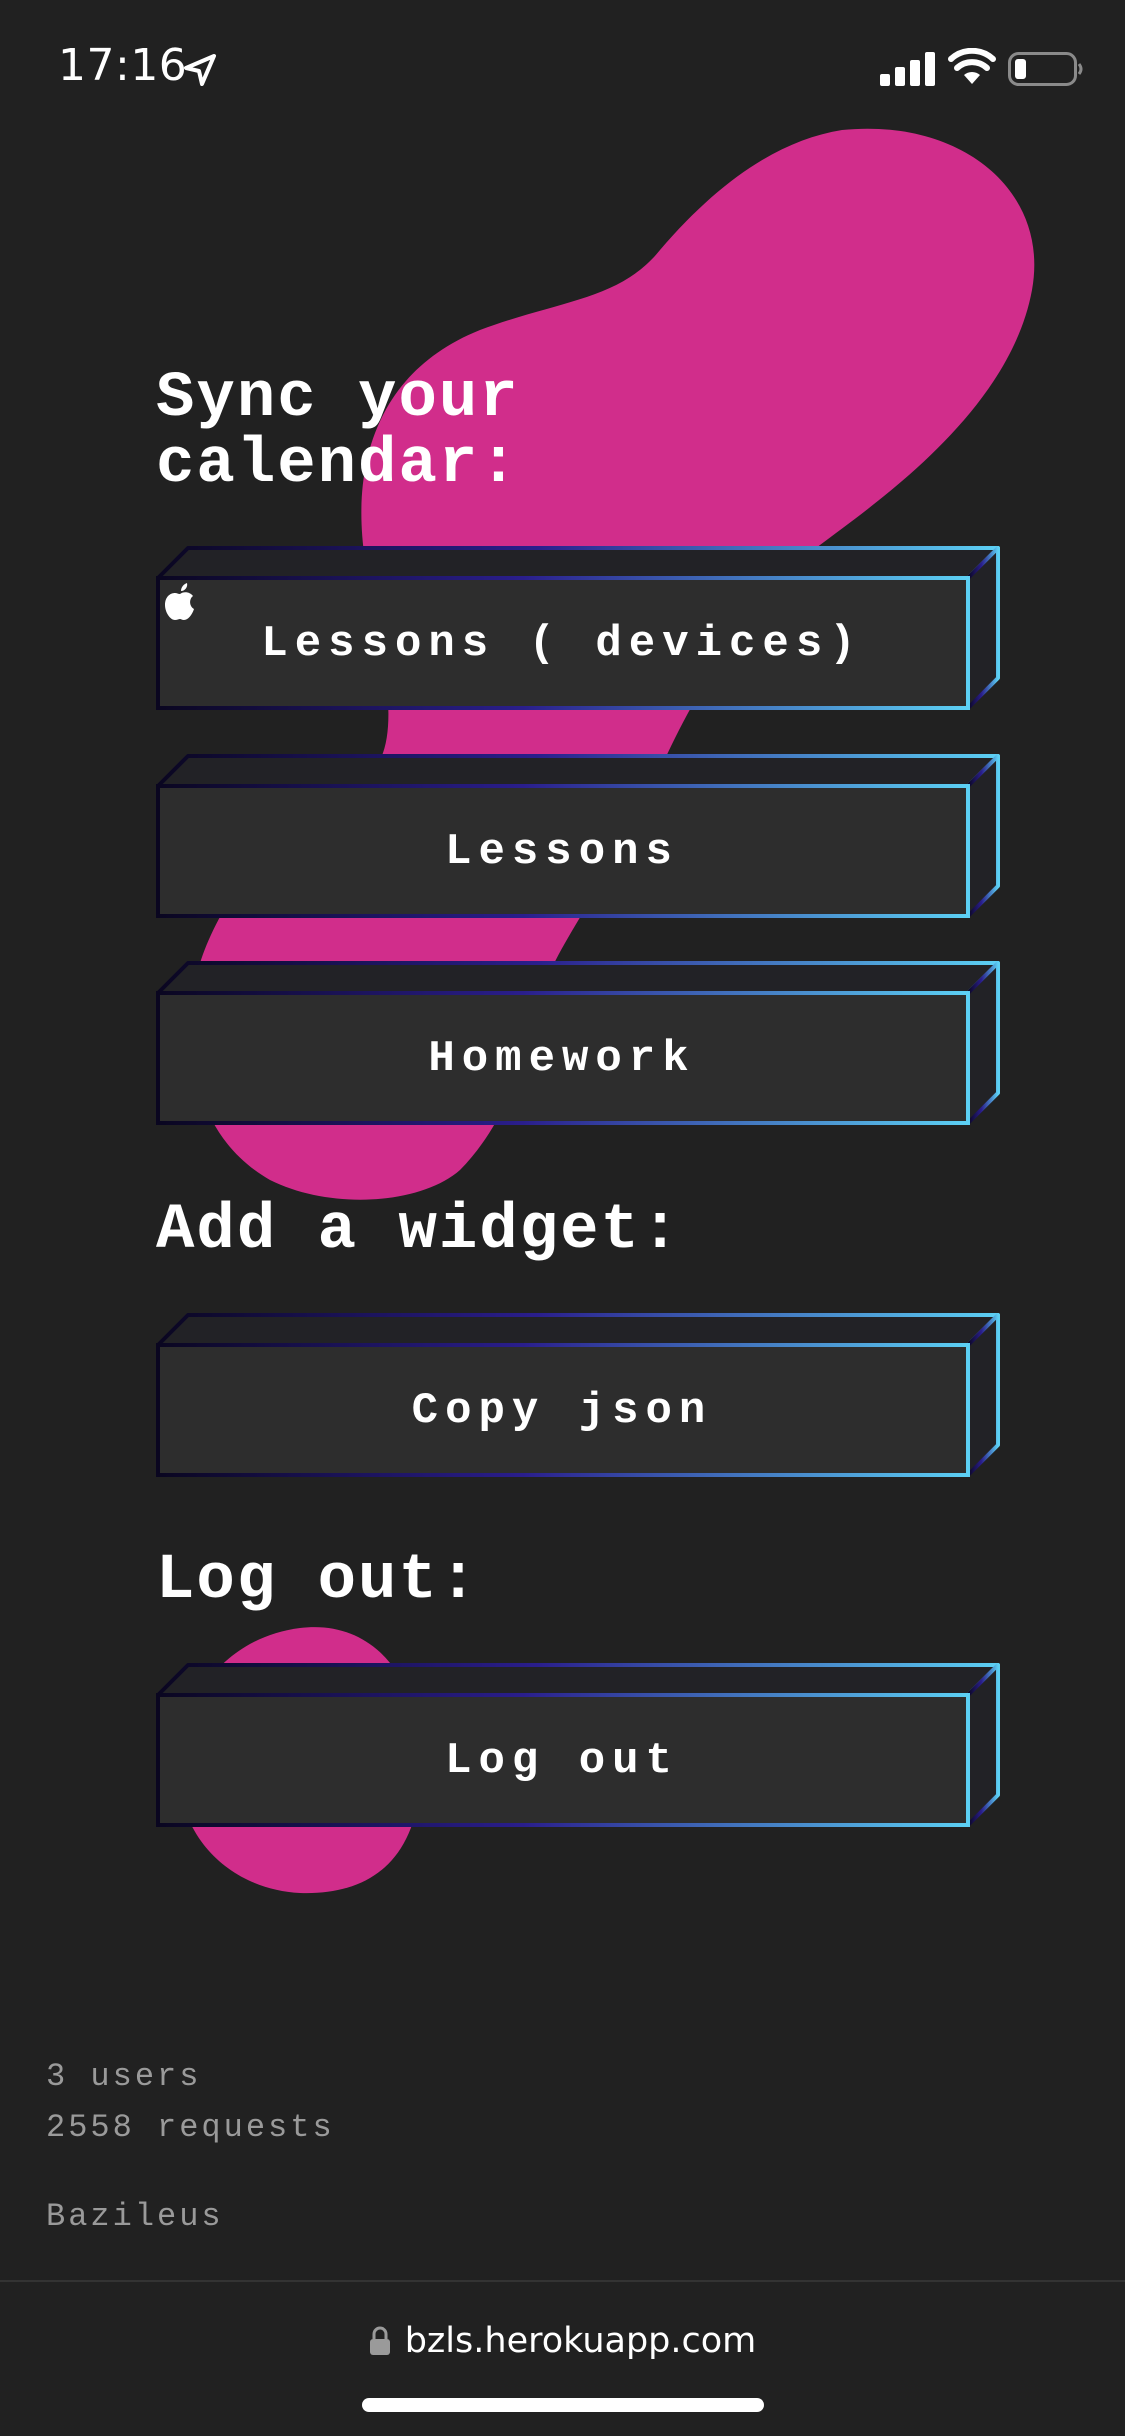 The image size is (1125, 2436). I want to click on apple-logo-icon, so click(179, 601).